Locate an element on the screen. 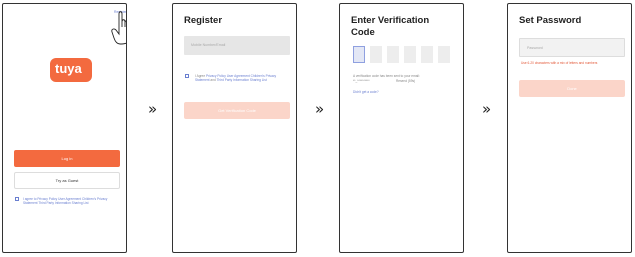  third-party-link: Third Party Information Sharing List is located at coordinates (242, 80).